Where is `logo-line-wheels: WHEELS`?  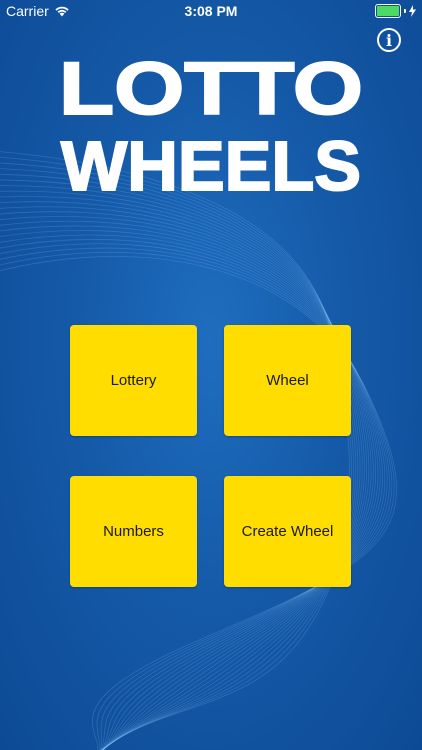
logo-line-wheels: WHEELS is located at coordinates (211, 162).